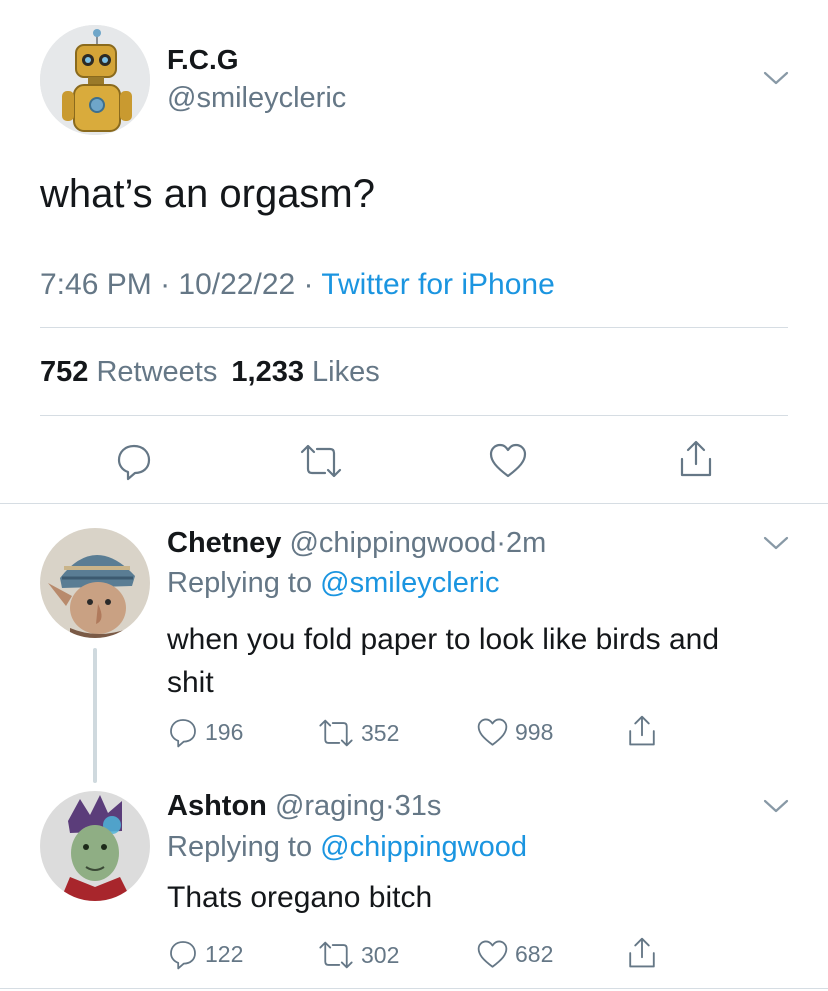 This screenshot has height=991, width=828. I want to click on engagement-stats: 752 Retweets 1,233 Likes, so click(210, 372).